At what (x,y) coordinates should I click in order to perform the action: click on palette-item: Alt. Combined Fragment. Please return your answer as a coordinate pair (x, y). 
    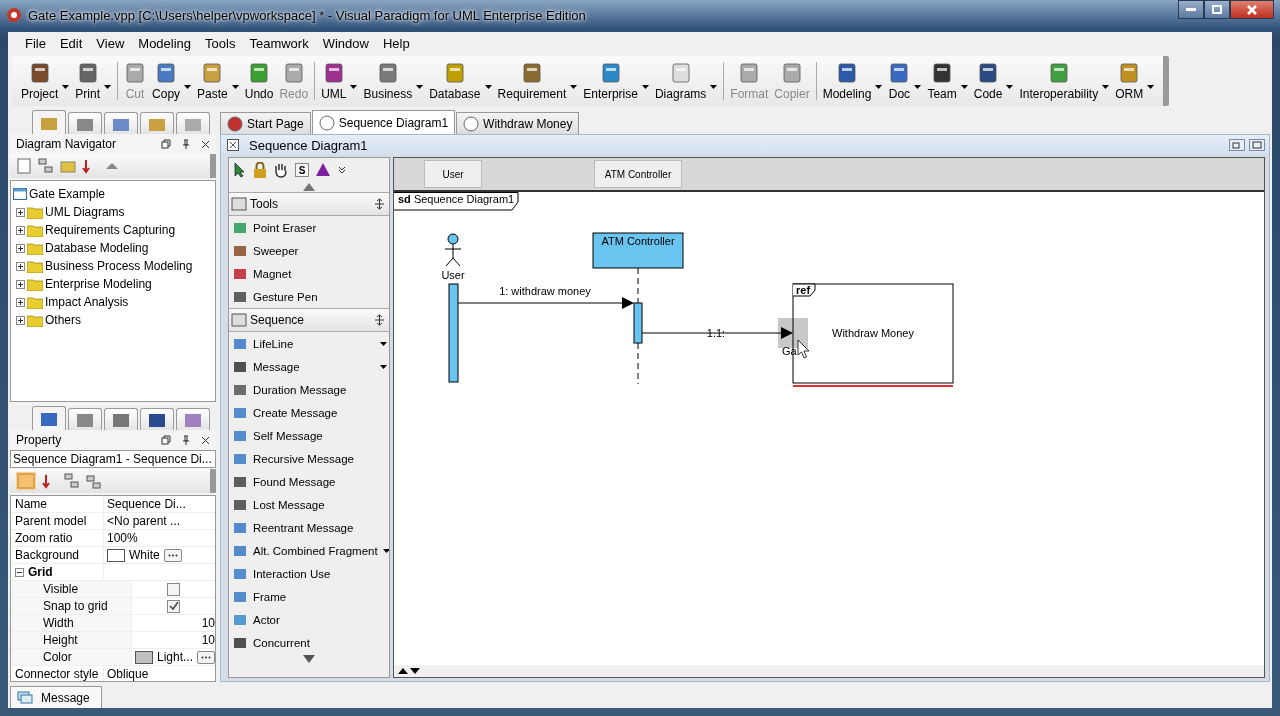
    Looking at the image, I should click on (309, 550).